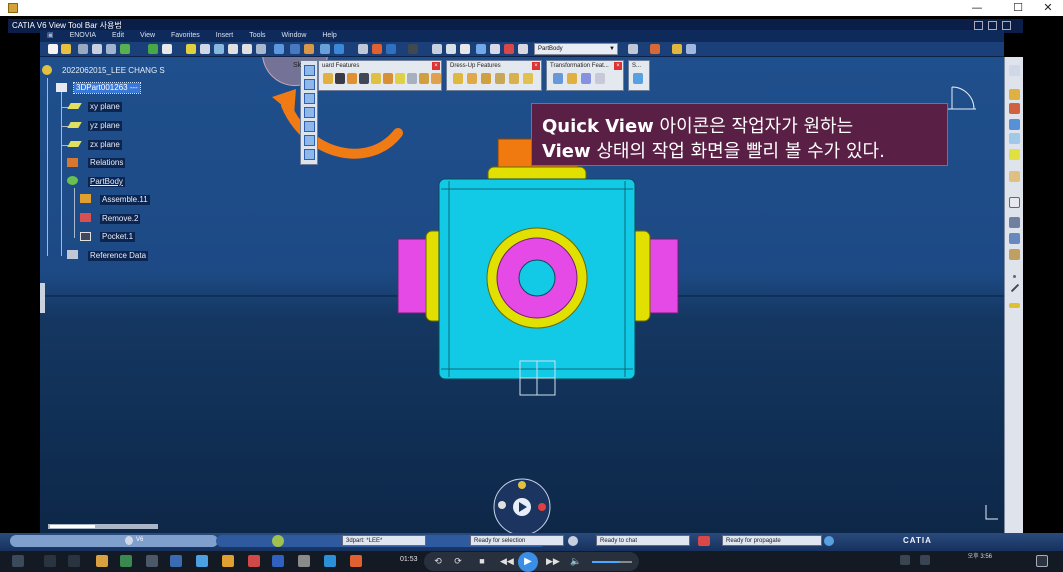 The width and height of the screenshot is (1063, 572). What do you see at coordinates (325, 49) in the screenshot?
I see `hide-show-icon` at bounding box center [325, 49].